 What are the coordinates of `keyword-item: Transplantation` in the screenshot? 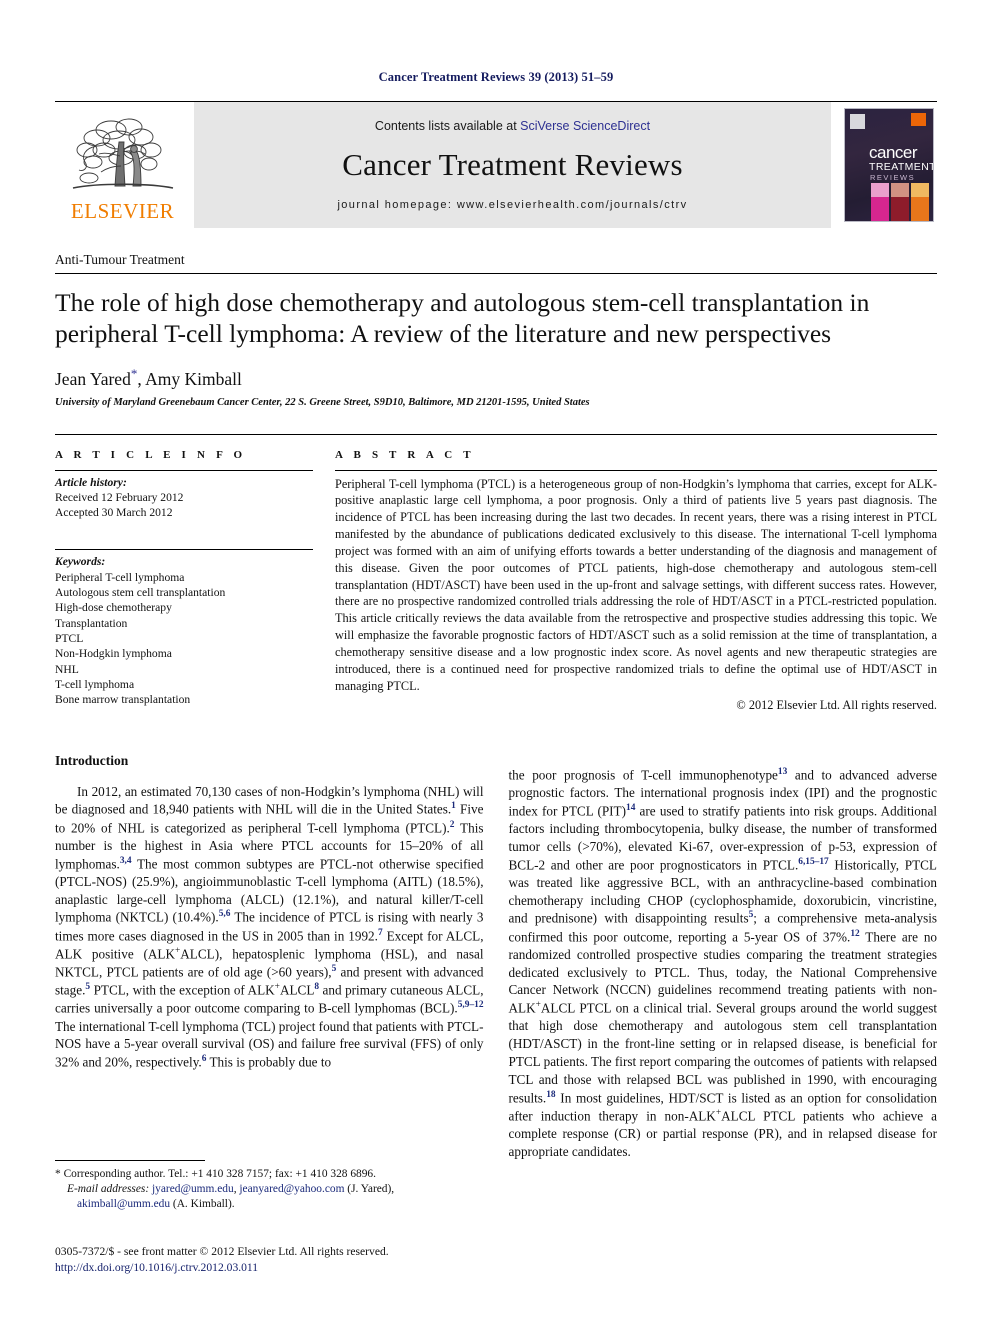 It's located at (91, 623).